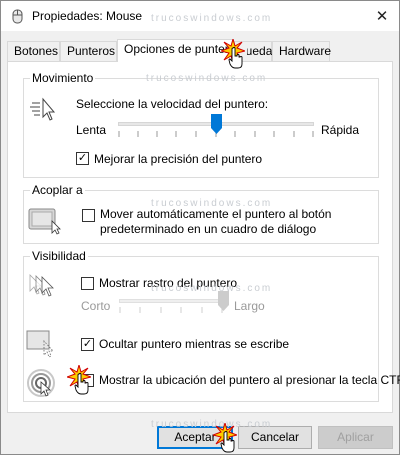 The image size is (400, 455). What do you see at coordinates (40, 344) in the screenshot?
I see `hide-pointer-icon` at bounding box center [40, 344].